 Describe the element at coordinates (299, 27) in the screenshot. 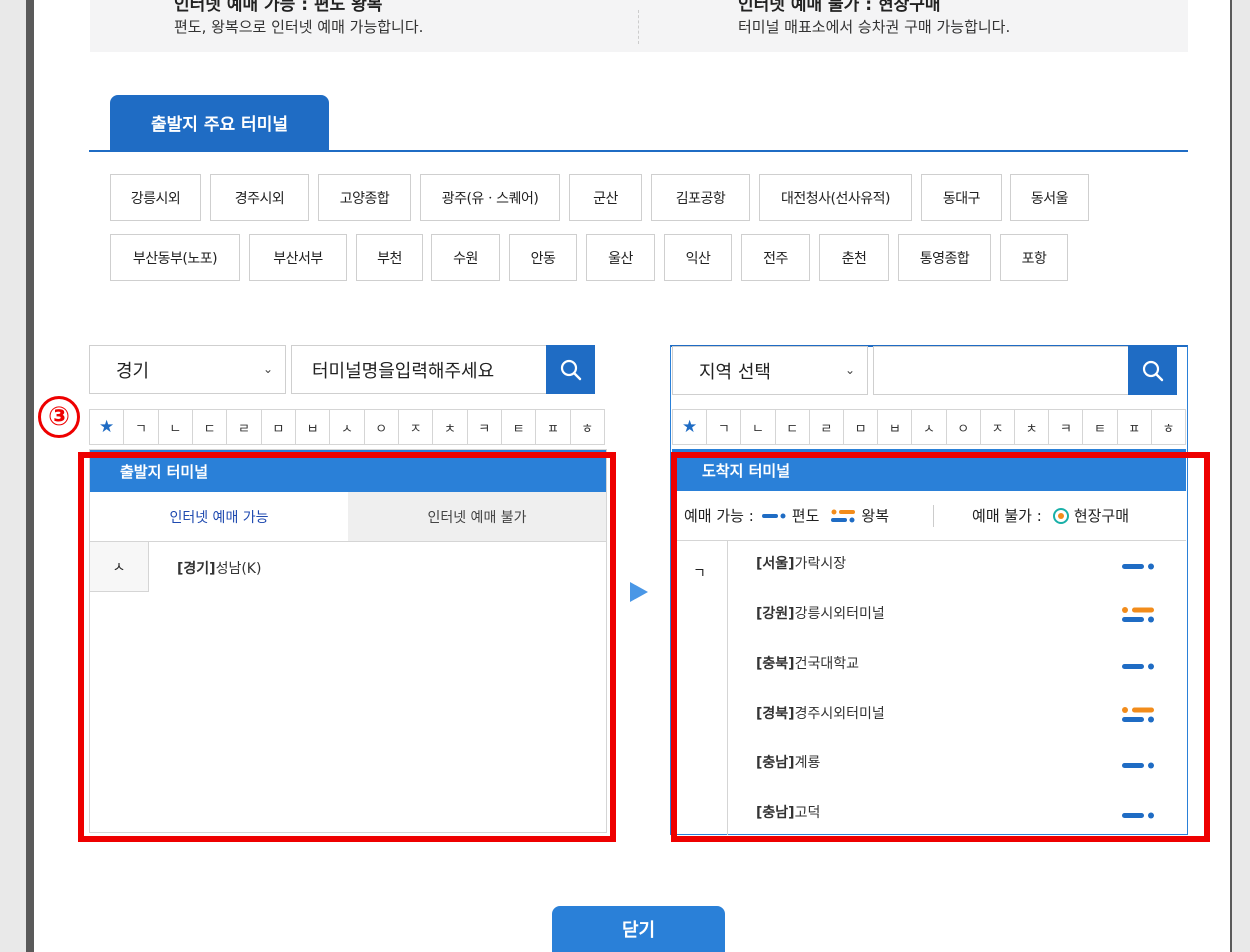

I see `info-left-desc: 편도, 왕복으로 인터넷 예매 가능합니다.` at that location.